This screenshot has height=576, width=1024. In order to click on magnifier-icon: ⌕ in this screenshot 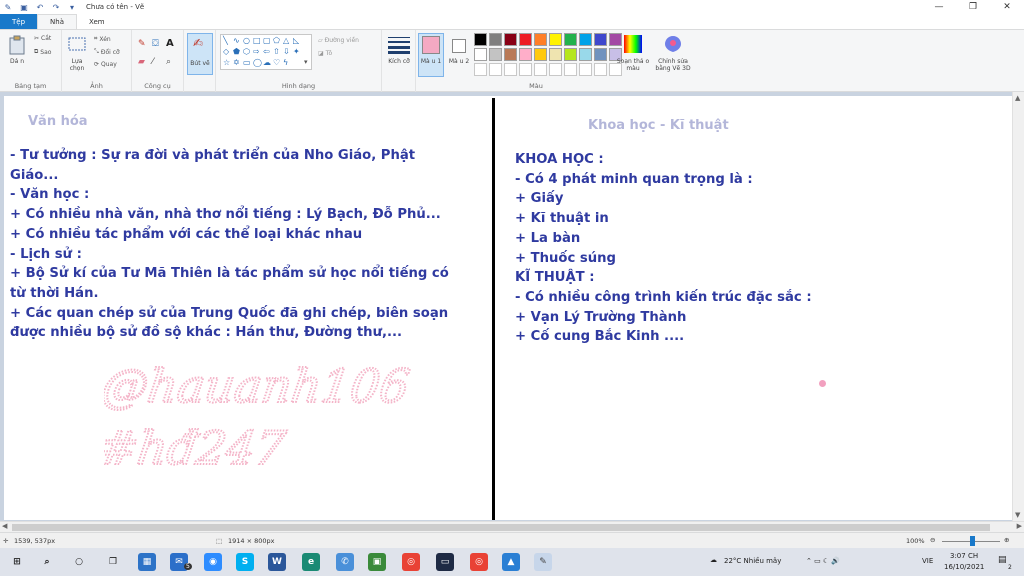, I will do `click(168, 62)`.